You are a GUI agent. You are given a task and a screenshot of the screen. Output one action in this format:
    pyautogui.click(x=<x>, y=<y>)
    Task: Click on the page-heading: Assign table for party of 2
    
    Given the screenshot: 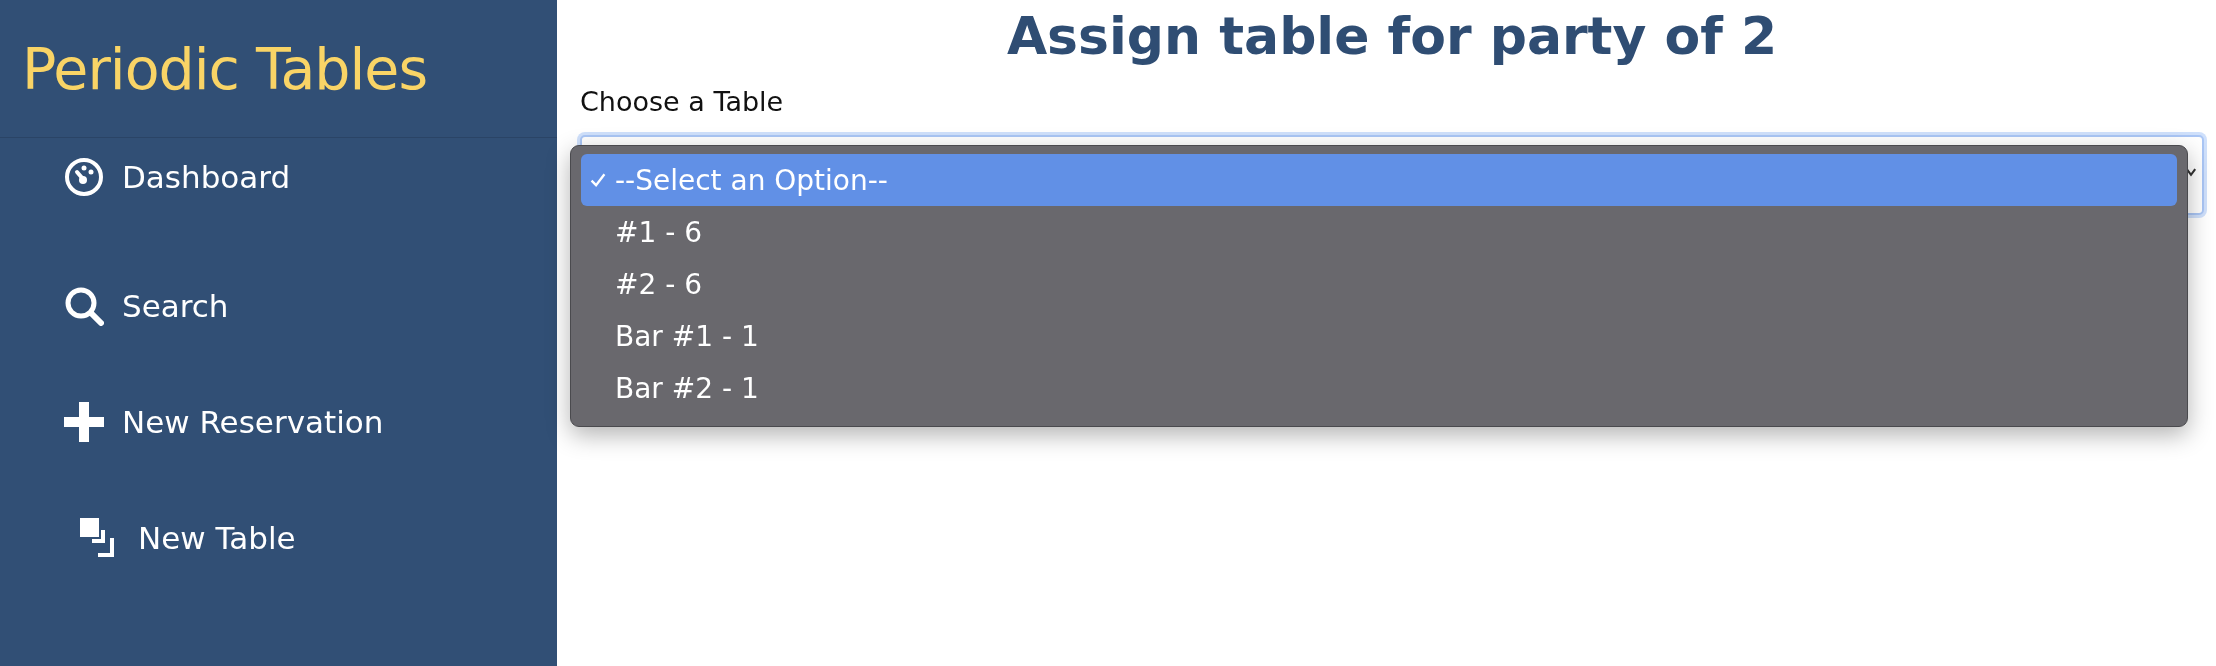 What is the action you would take?
    pyautogui.click(x=1392, y=36)
    